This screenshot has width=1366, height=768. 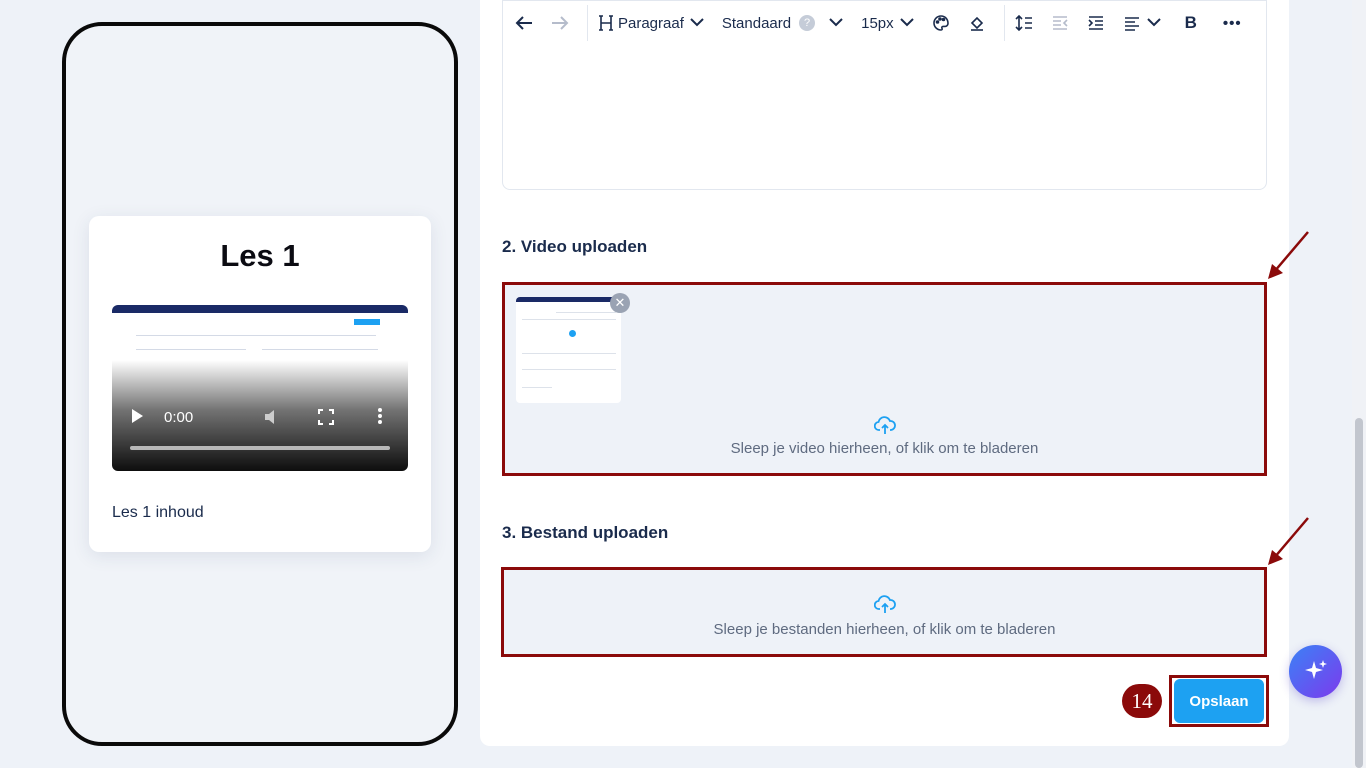 I want to click on video-thumbnail-button, so click(x=367, y=322).